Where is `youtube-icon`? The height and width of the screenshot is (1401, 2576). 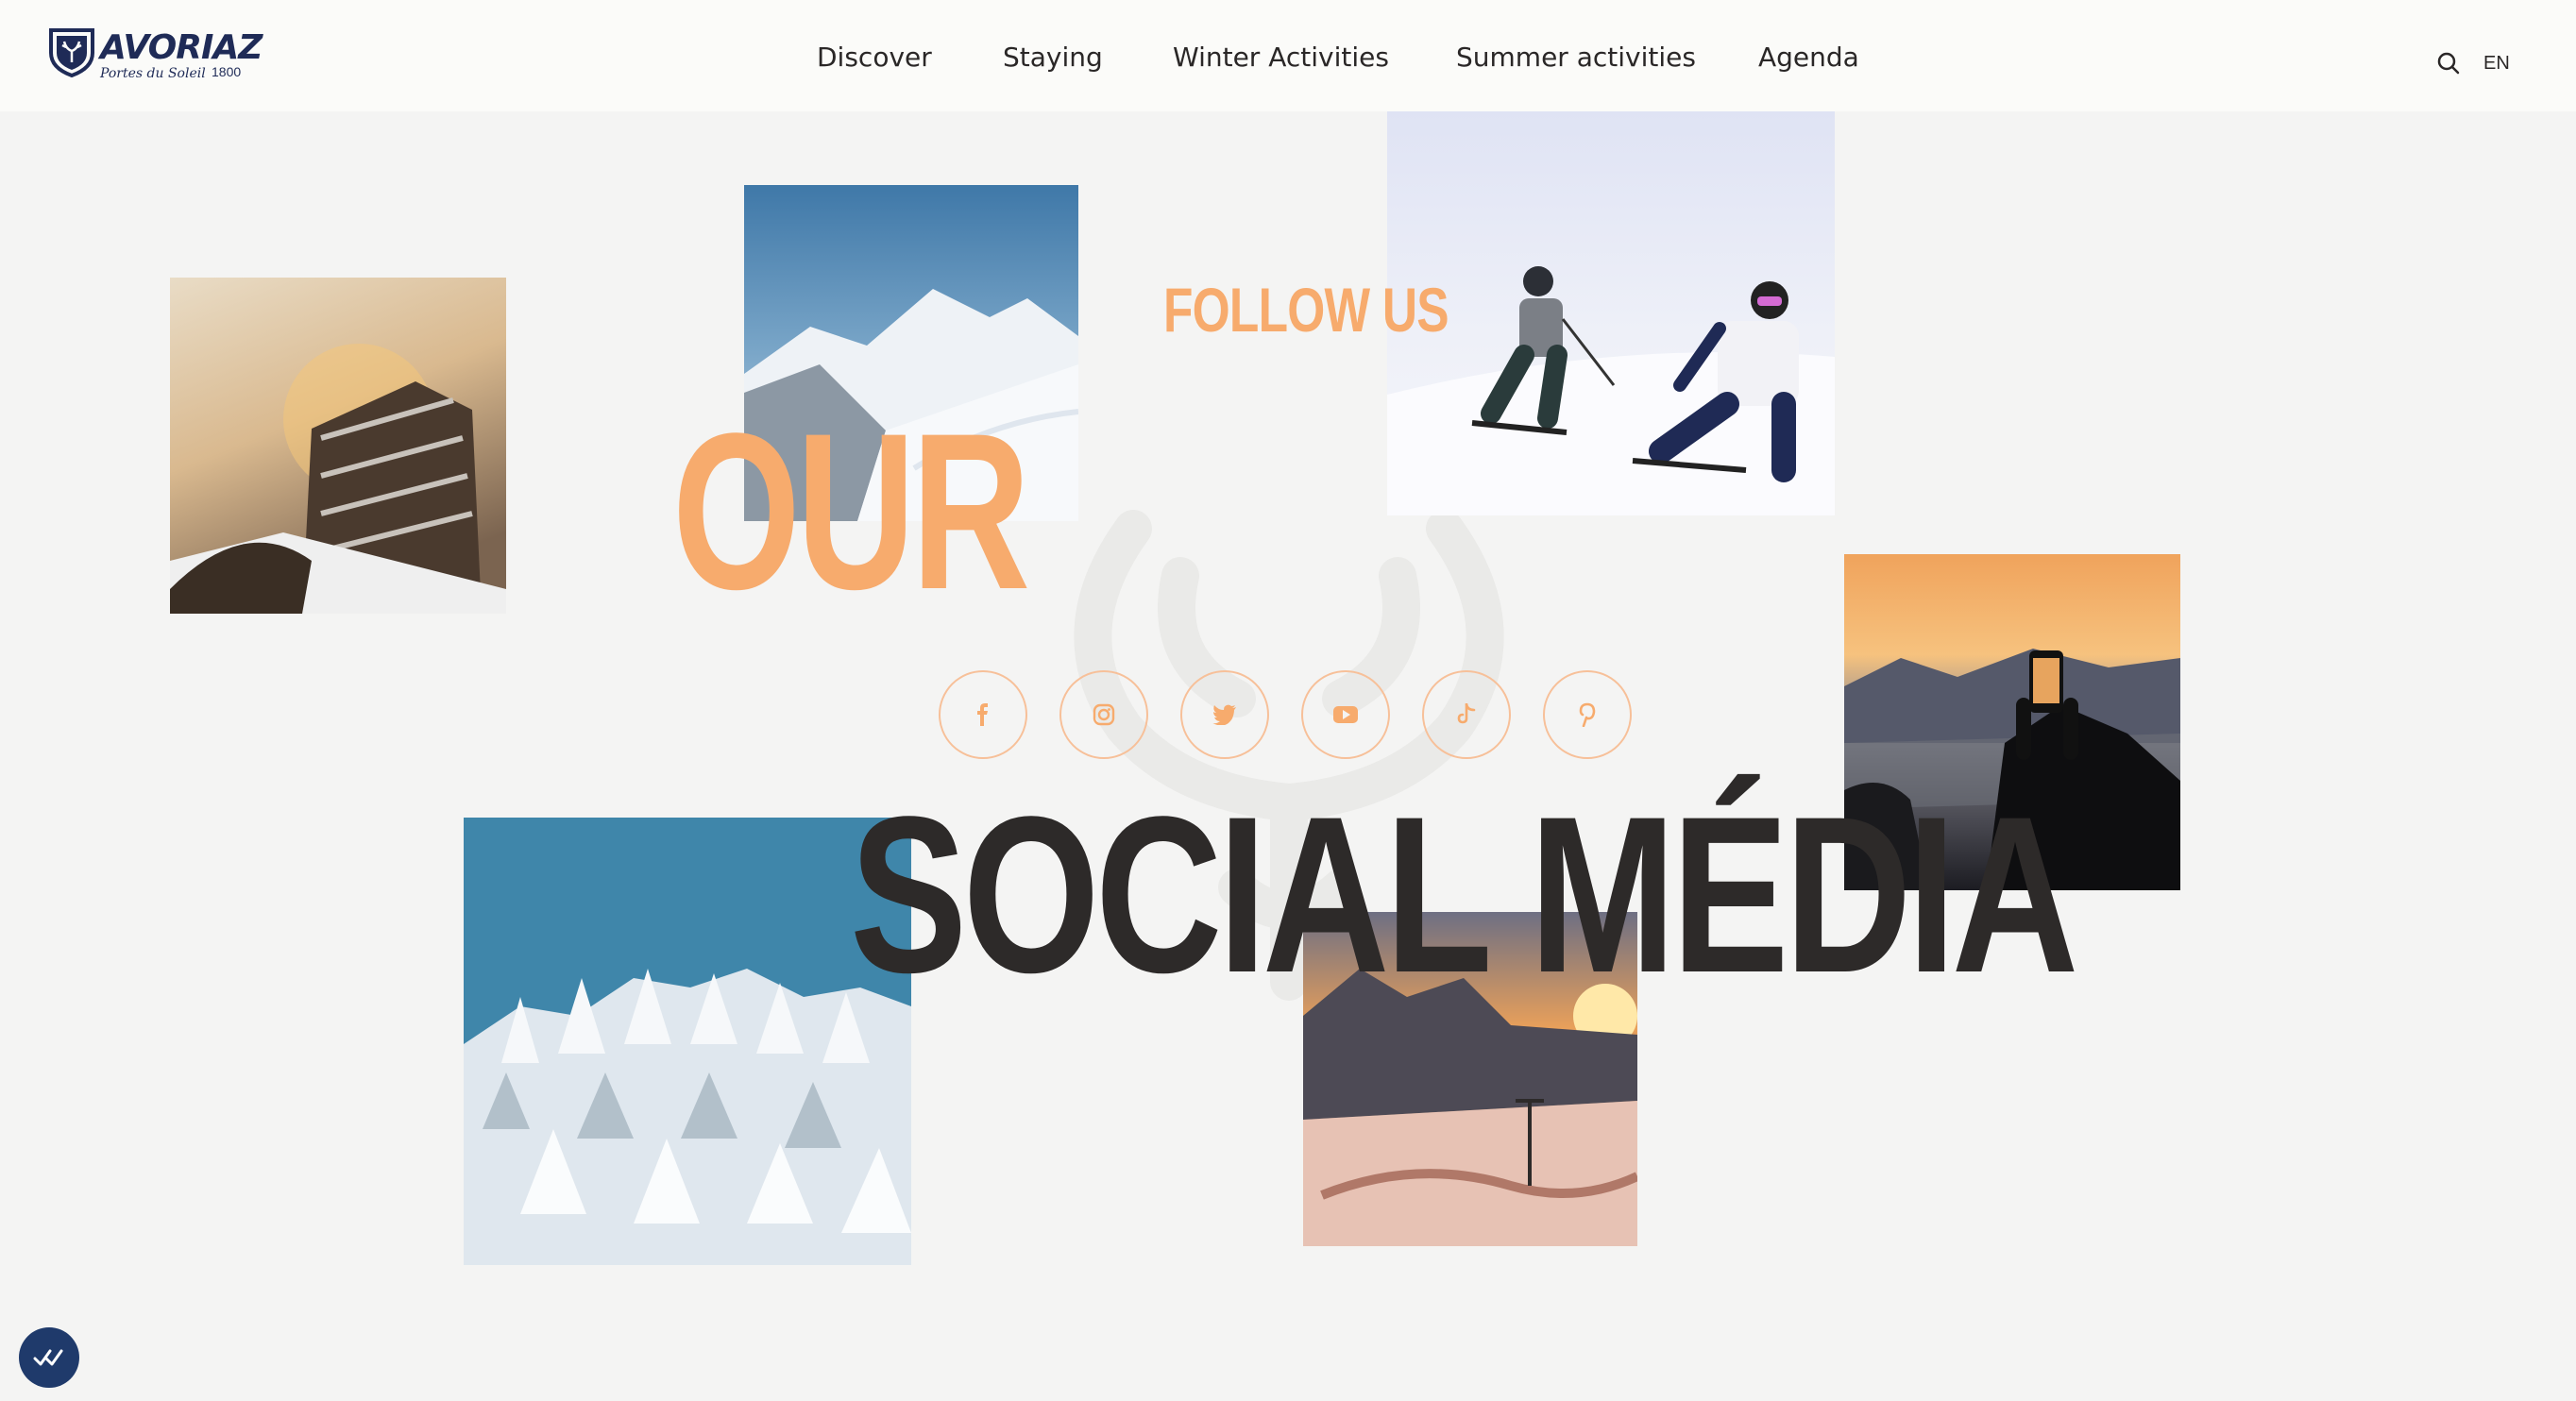 youtube-icon is located at coordinates (1345, 715).